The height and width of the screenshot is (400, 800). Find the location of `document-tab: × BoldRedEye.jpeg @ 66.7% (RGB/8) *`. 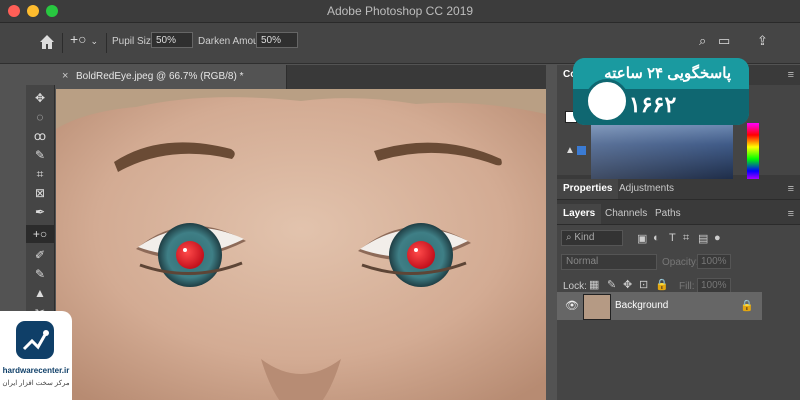

document-tab: × BoldRedEye.jpeg @ 66.7% (RGB/8) * is located at coordinates (171, 77).